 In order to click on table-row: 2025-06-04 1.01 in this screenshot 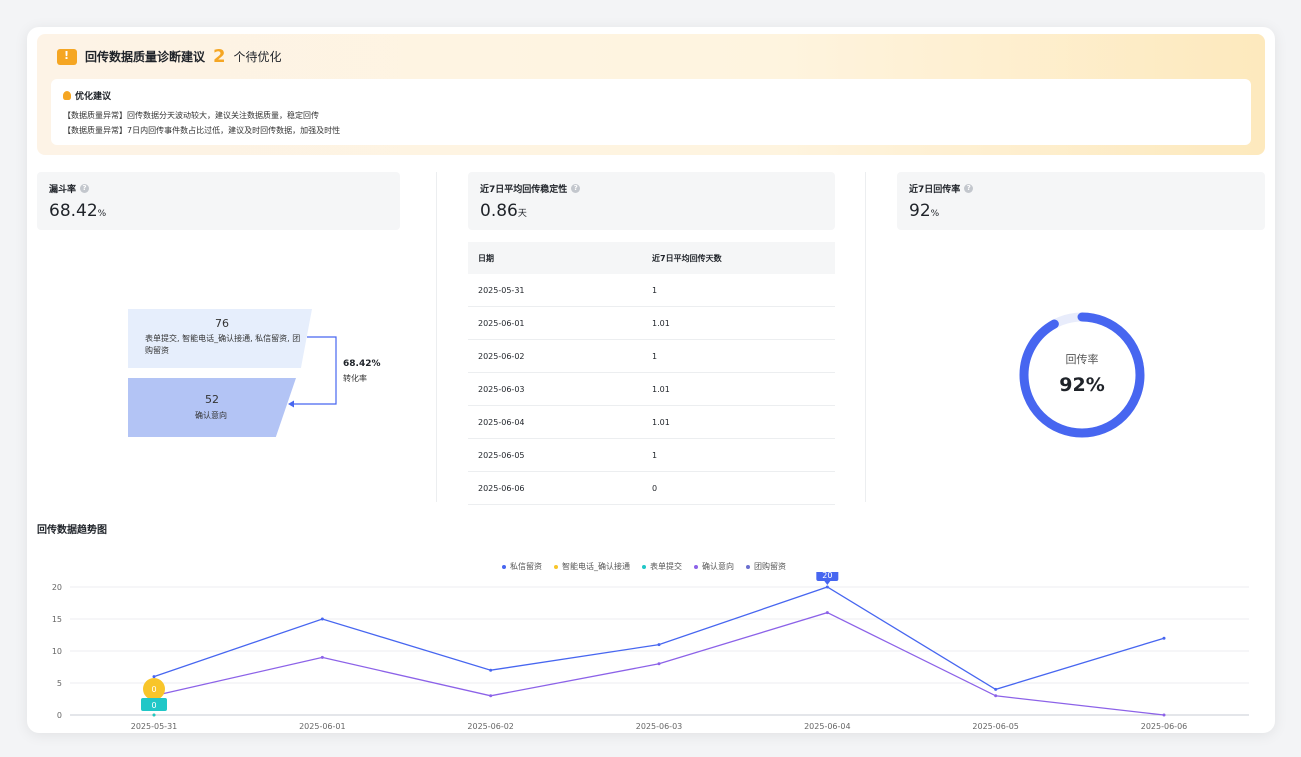, I will do `click(651, 422)`.